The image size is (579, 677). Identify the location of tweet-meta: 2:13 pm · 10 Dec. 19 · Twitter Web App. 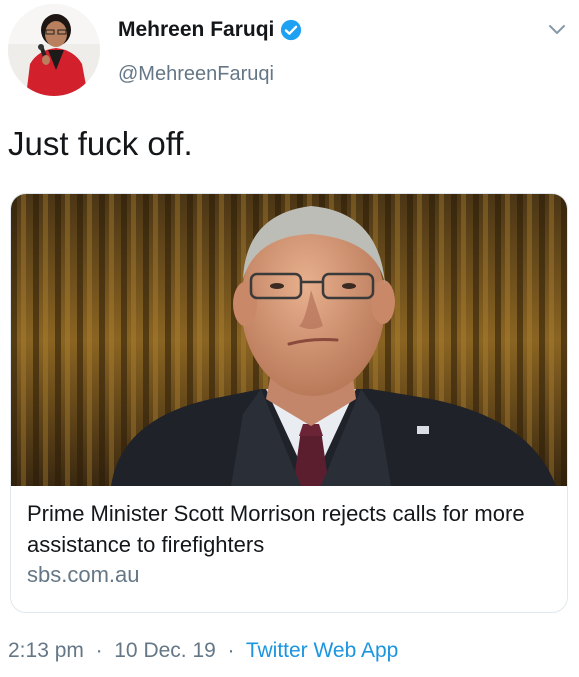
(203, 651).